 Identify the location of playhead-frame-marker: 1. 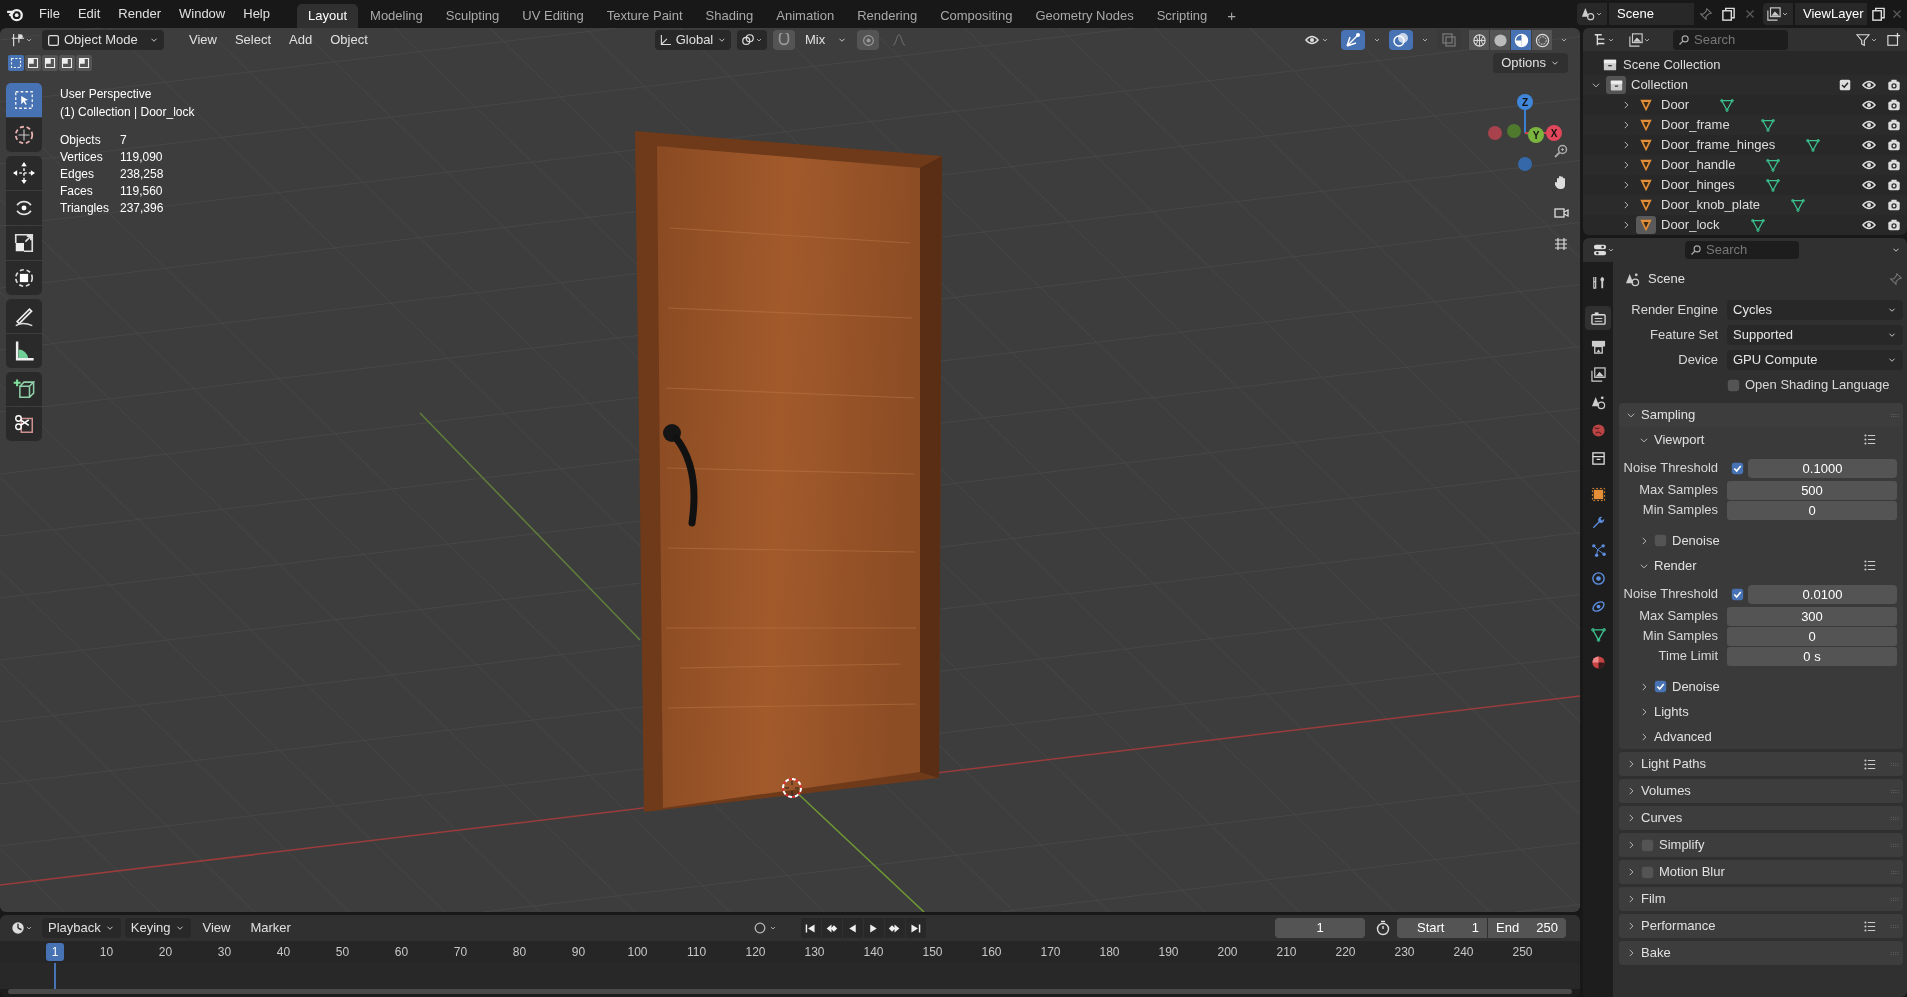
(55, 952).